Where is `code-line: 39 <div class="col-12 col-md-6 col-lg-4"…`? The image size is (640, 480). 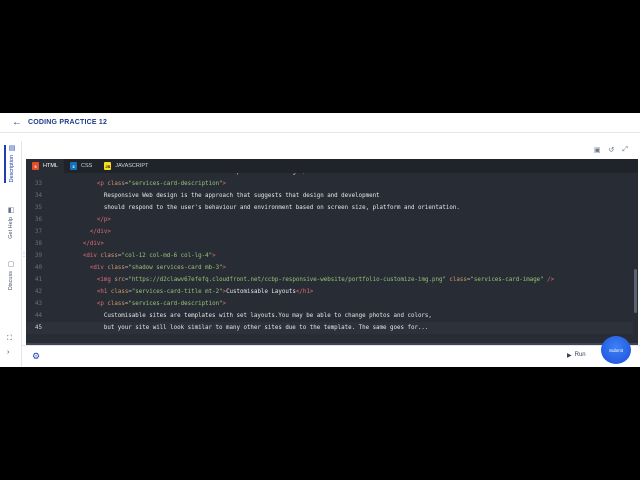
code-line: 39 <div class="col-12 col-md-6 col-lg-4"… is located at coordinates (125, 256).